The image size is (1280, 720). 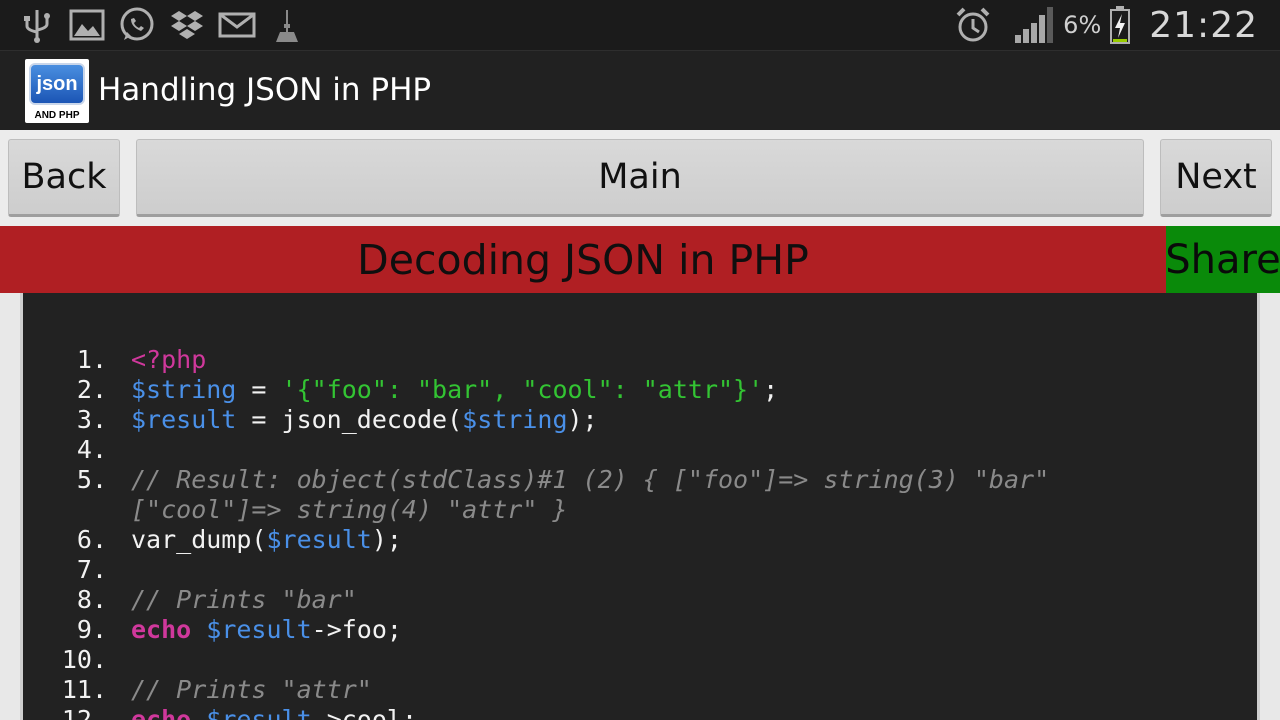 I want to click on line-number: 10., so click(x=84, y=659).